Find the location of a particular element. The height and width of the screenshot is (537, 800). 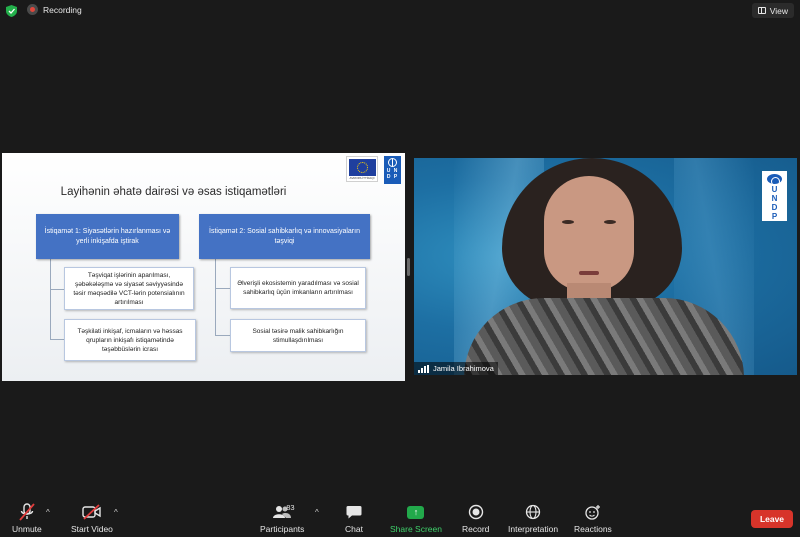

share-screen-button: ↑ Share Screen is located at coordinates (416, 518).